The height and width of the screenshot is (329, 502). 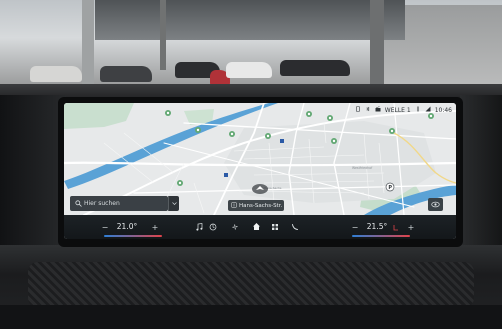 I want to click on music-icon, so click(x=198, y=227).